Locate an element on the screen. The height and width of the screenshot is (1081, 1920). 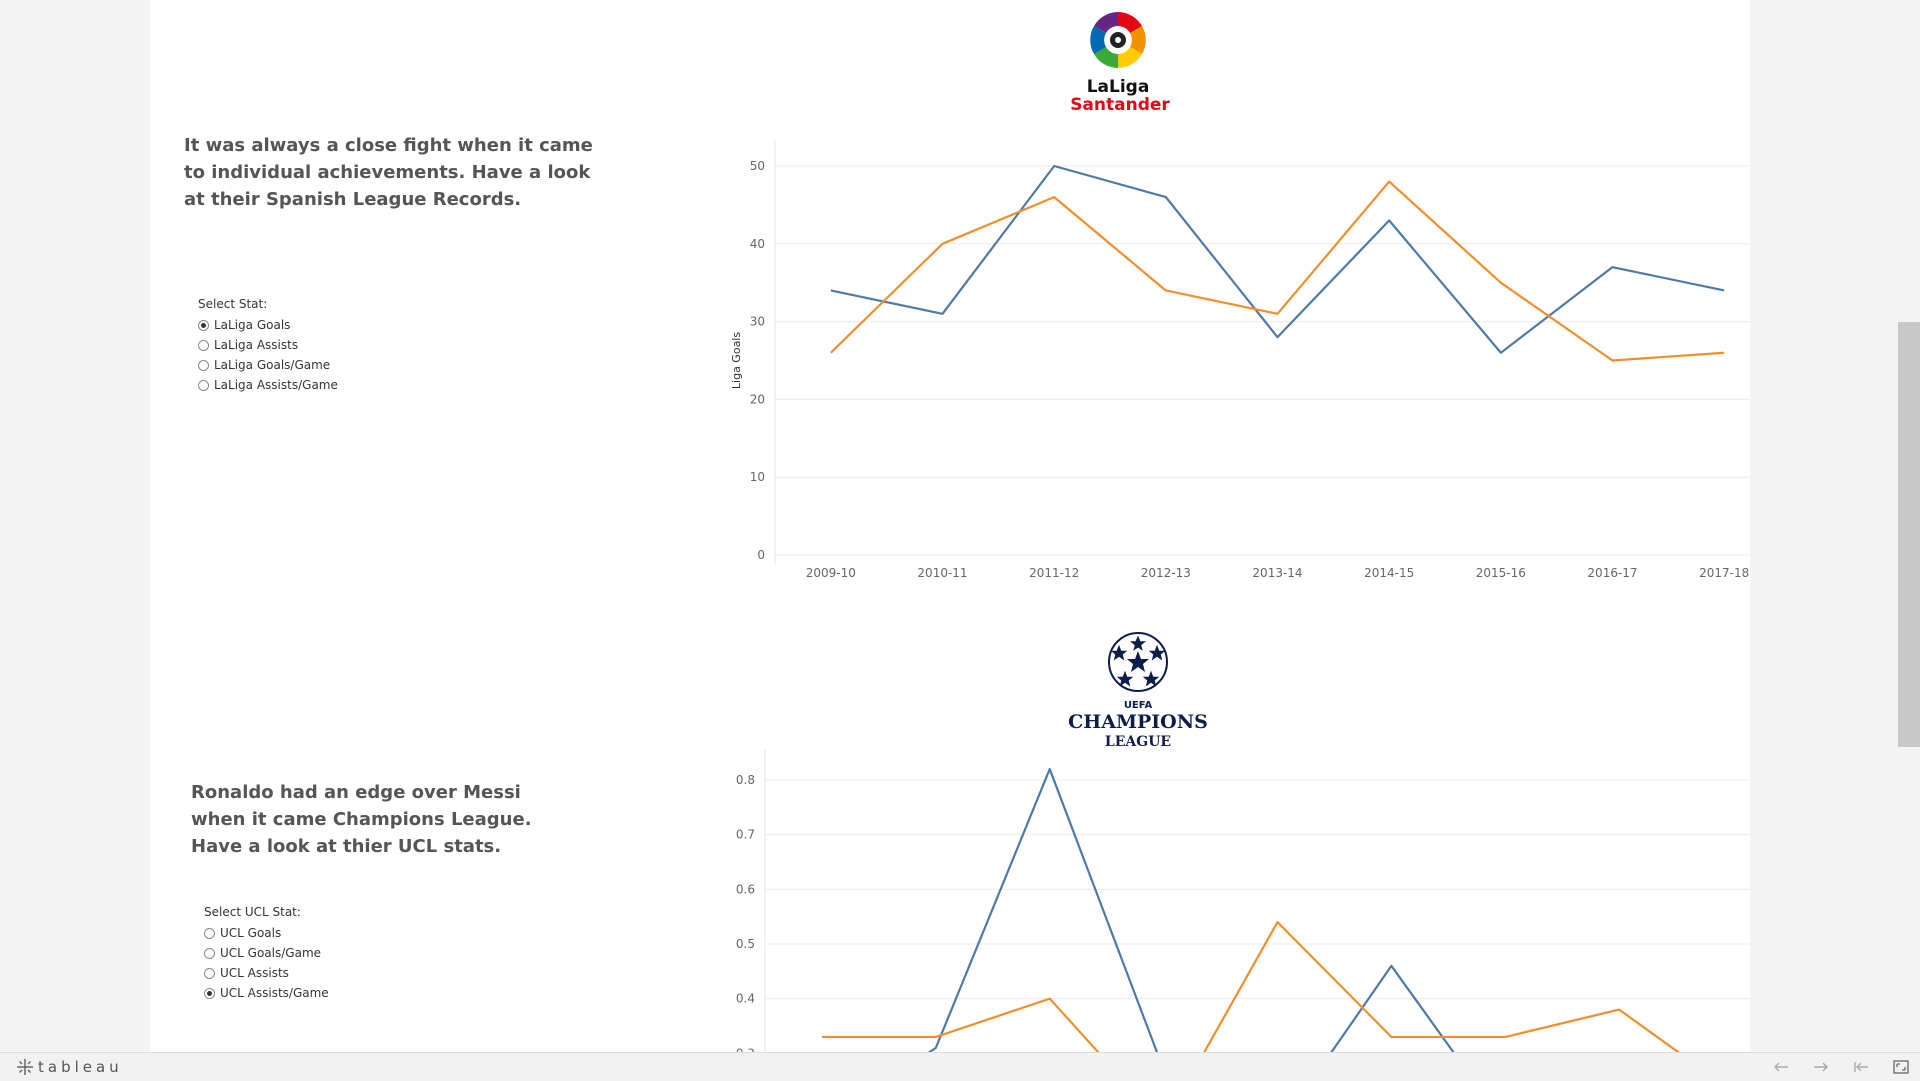
y-tick-label: 50 is located at coordinates (757, 166).